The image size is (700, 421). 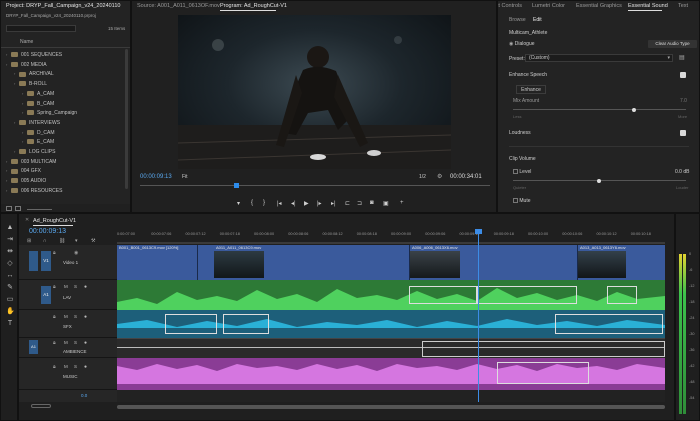 I want to click on add-marker-icon: ▾, so click(x=238, y=203).